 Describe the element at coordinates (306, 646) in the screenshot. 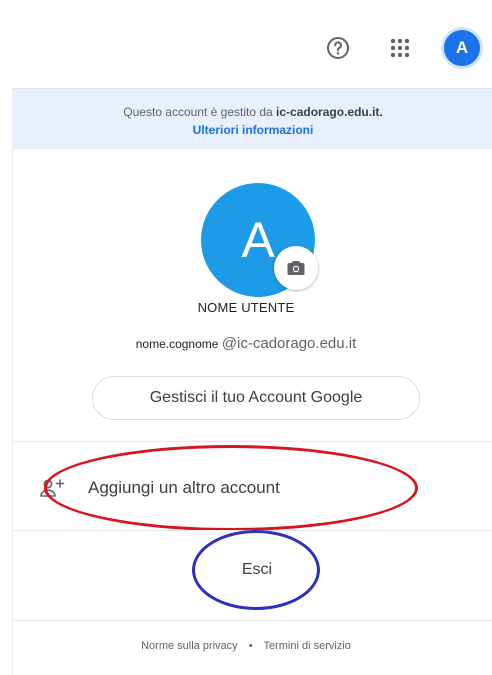

I see `terms-link: Termini di servizio` at that location.